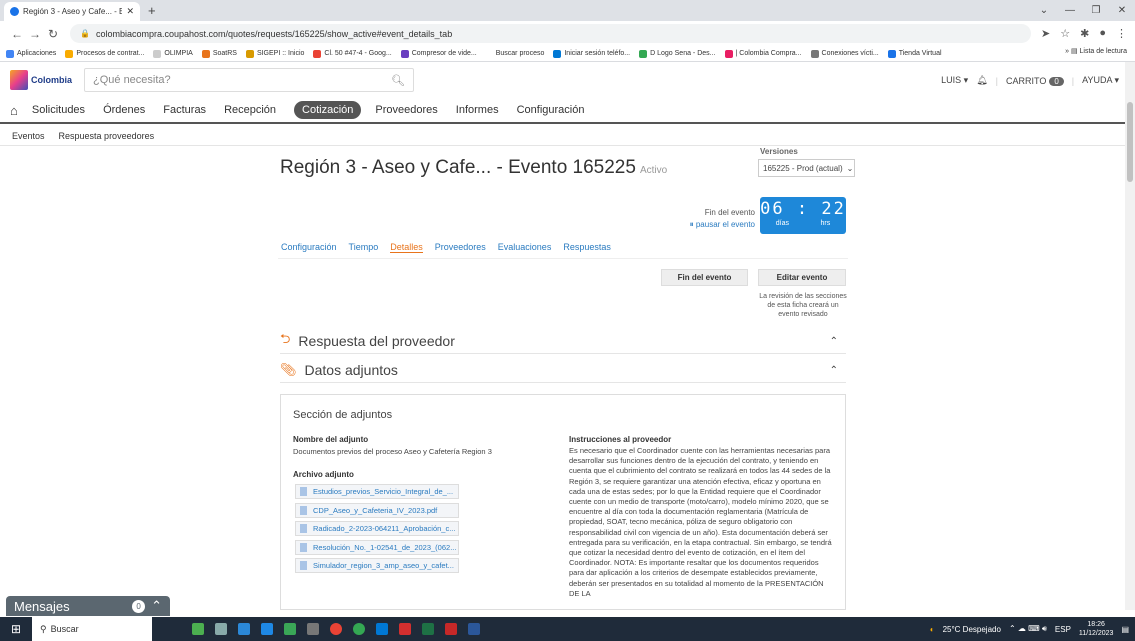 This screenshot has width=1135, height=641. What do you see at coordinates (88, 606) in the screenshot?
I see `messages-widget: Mensajes 0 ⌃` at bounding box center [88, 606].